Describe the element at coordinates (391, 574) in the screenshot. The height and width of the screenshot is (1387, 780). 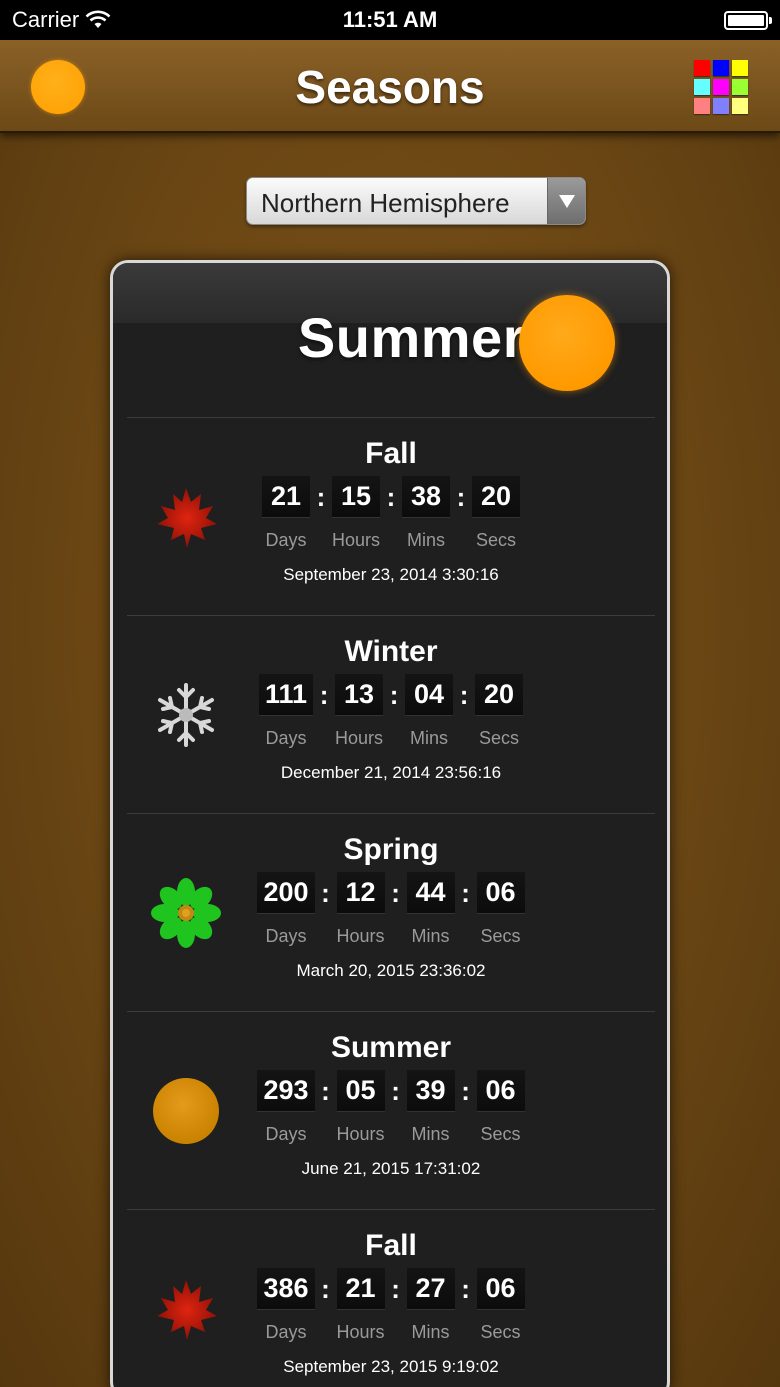
I see `season-date: September 23, 2014 3:30:16` at that location.